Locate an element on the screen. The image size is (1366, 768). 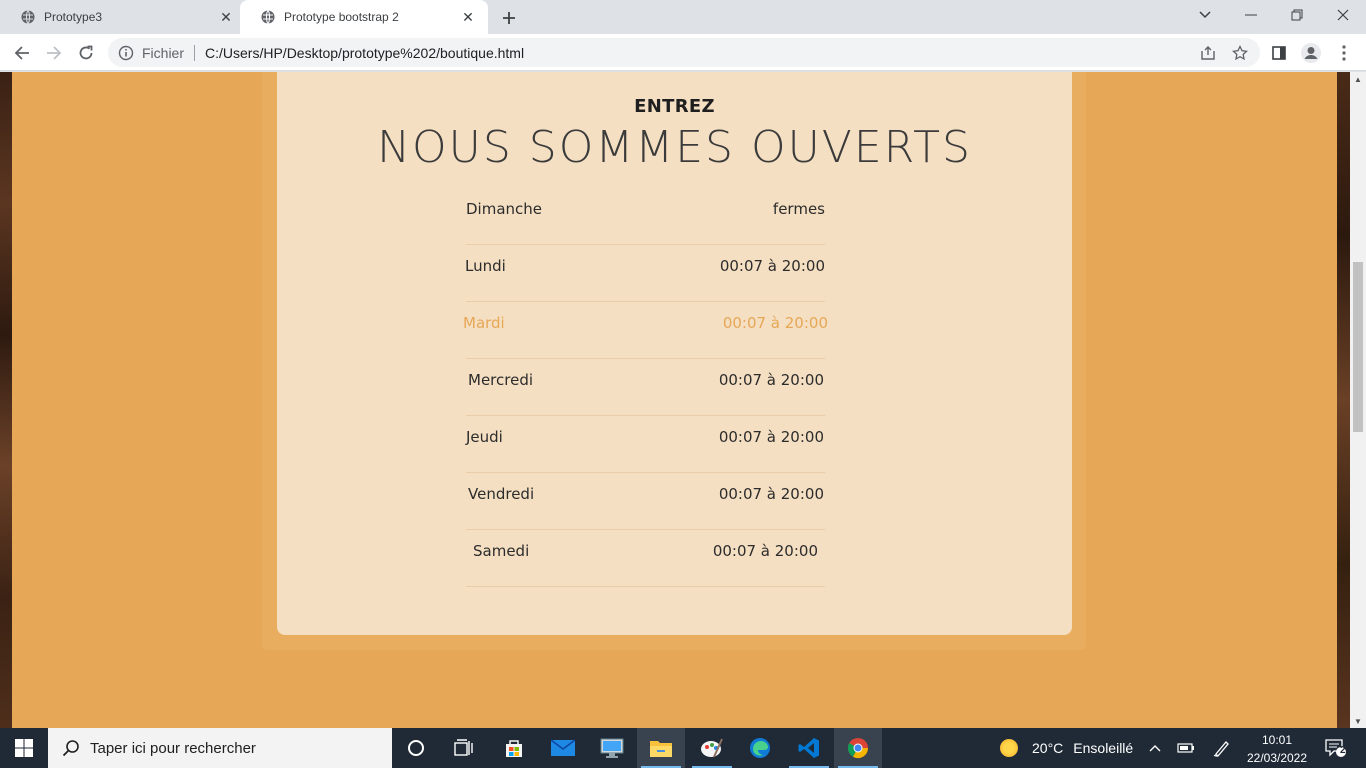
search-icon is located at coordinates (70, 748).